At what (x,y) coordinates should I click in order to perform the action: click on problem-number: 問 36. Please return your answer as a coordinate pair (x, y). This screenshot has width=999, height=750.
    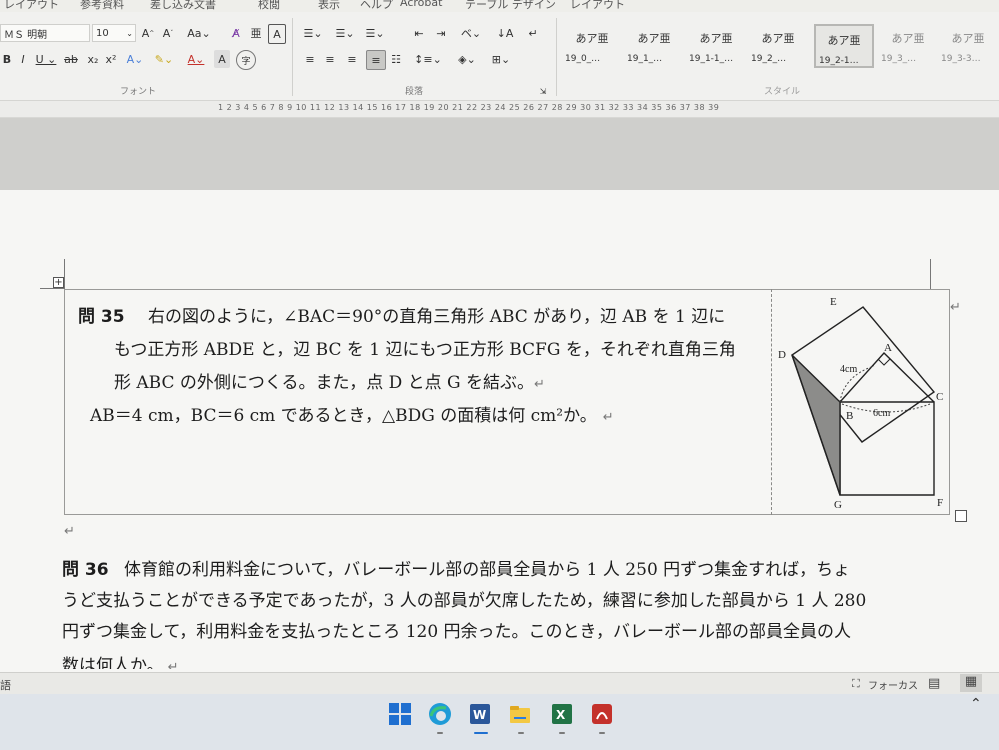
    Looking at the image, I should click on (85, 570).